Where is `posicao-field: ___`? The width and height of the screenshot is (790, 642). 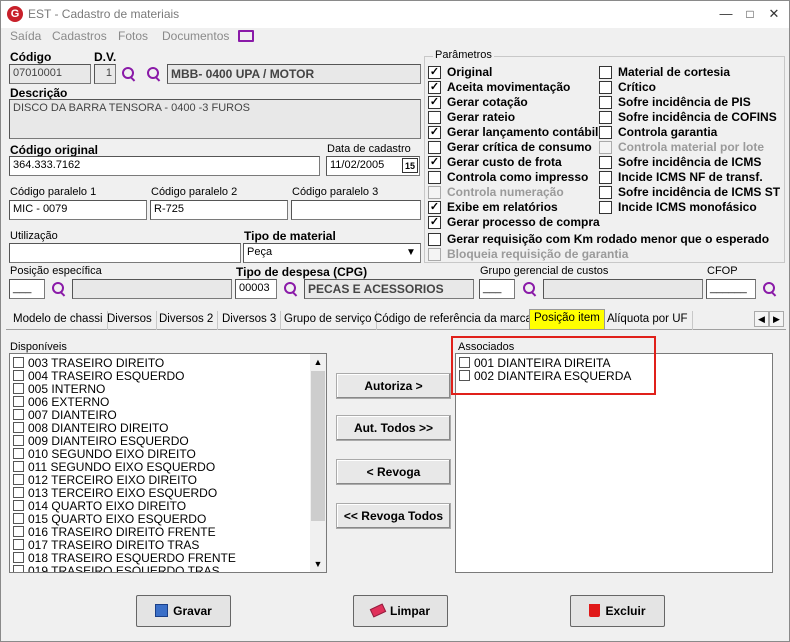
posicao-field: ___ is located at coordinates (27, 289).